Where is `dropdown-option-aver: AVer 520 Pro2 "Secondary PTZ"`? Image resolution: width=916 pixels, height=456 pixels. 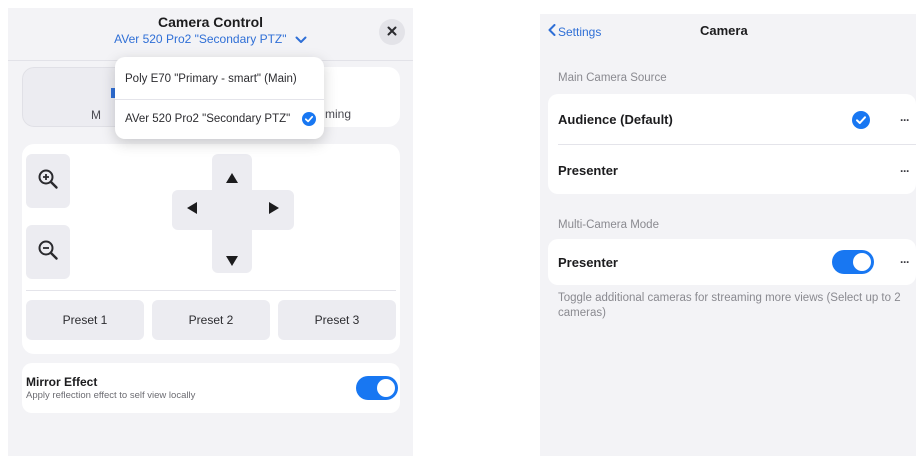
dropdown-option-aver: AVer 520 Pro2 "Secondary PTZ" is located at coordinates (207, 119).